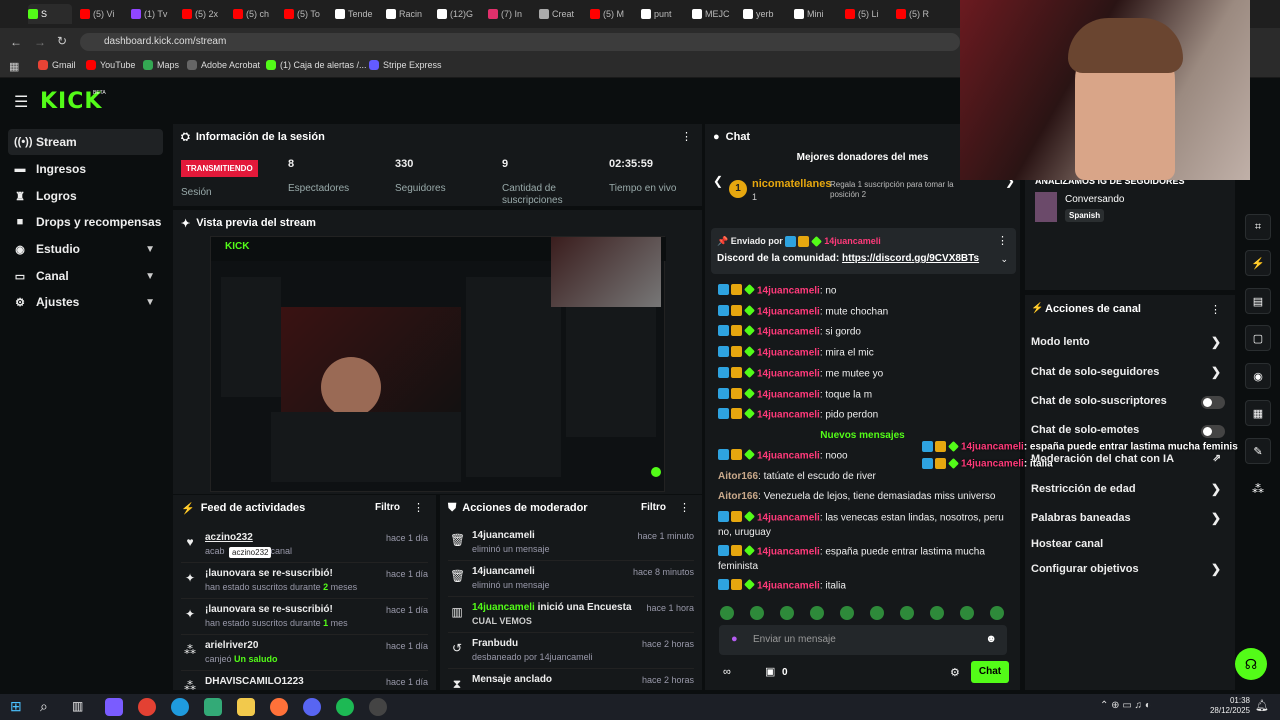 Image resolution: width=1280 pixels, height=720 pixels. What do you see at coordinates (147, 707) in the screenshot?
I see `chrome-icon` at bounding box center [147, 707].